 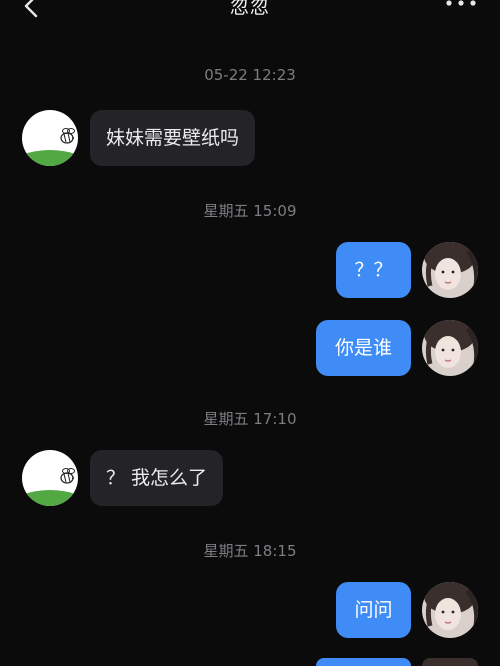 I want to click on user-avatar-partial, so click(x=450, y=662).